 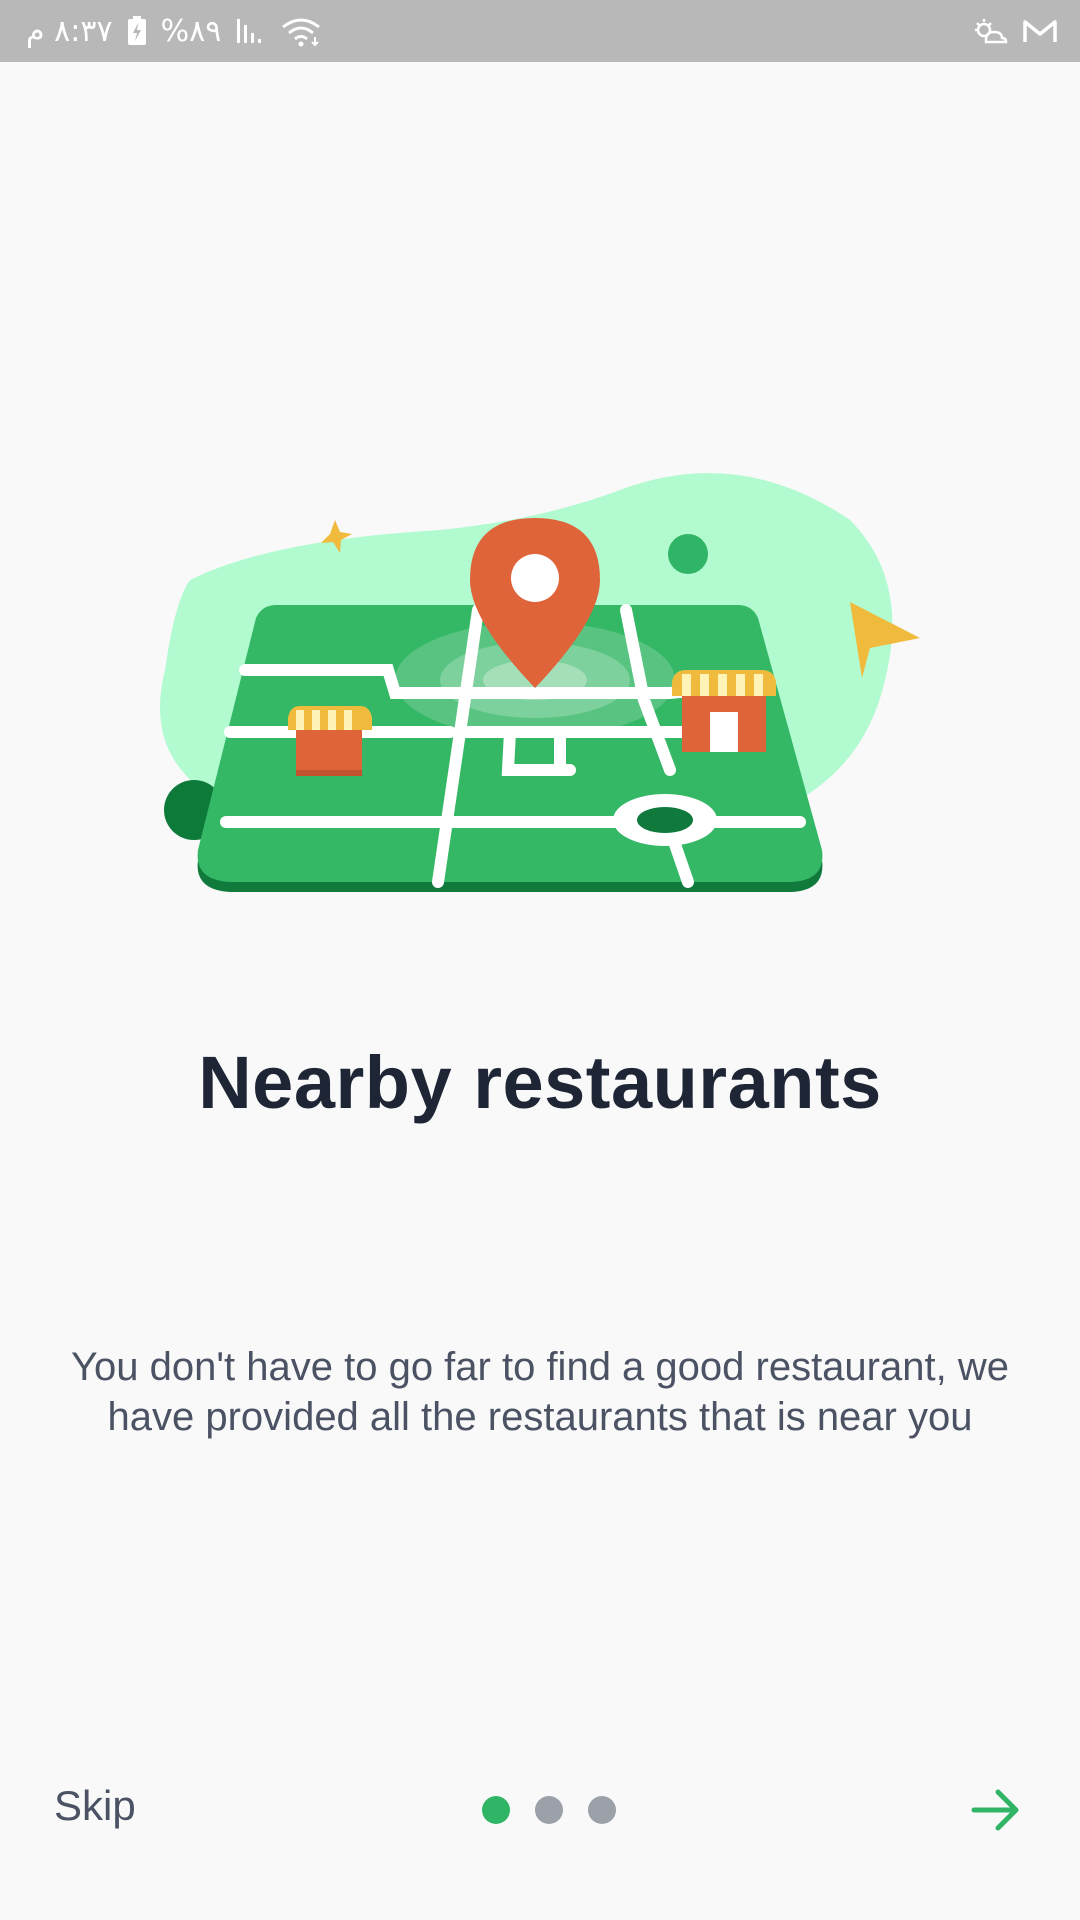 What do you see at coordinates (191, 31) in the screenshot?
I see `battery-percent: %٨٩` at bounding box center [191, 31].